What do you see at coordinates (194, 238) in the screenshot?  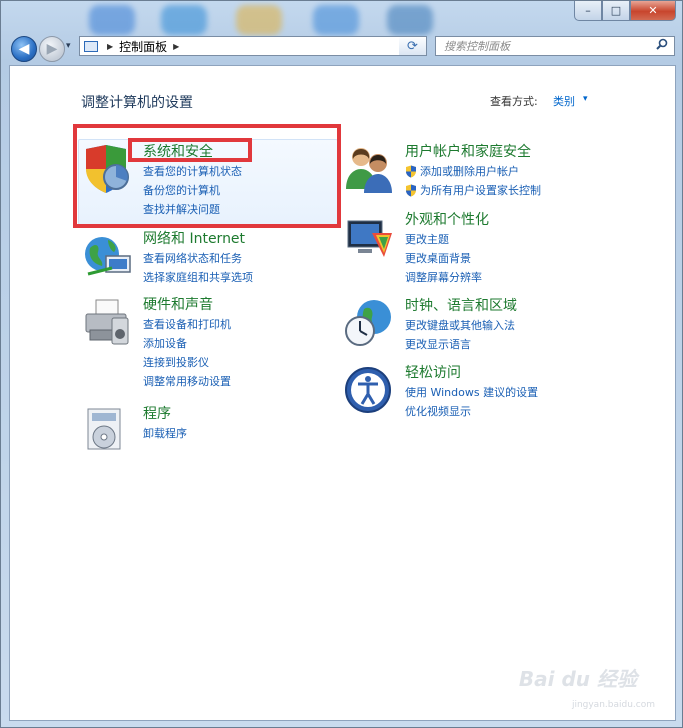 I see `category-title-network-internet: 网络和 Internet` at bounding box center [194, 238].